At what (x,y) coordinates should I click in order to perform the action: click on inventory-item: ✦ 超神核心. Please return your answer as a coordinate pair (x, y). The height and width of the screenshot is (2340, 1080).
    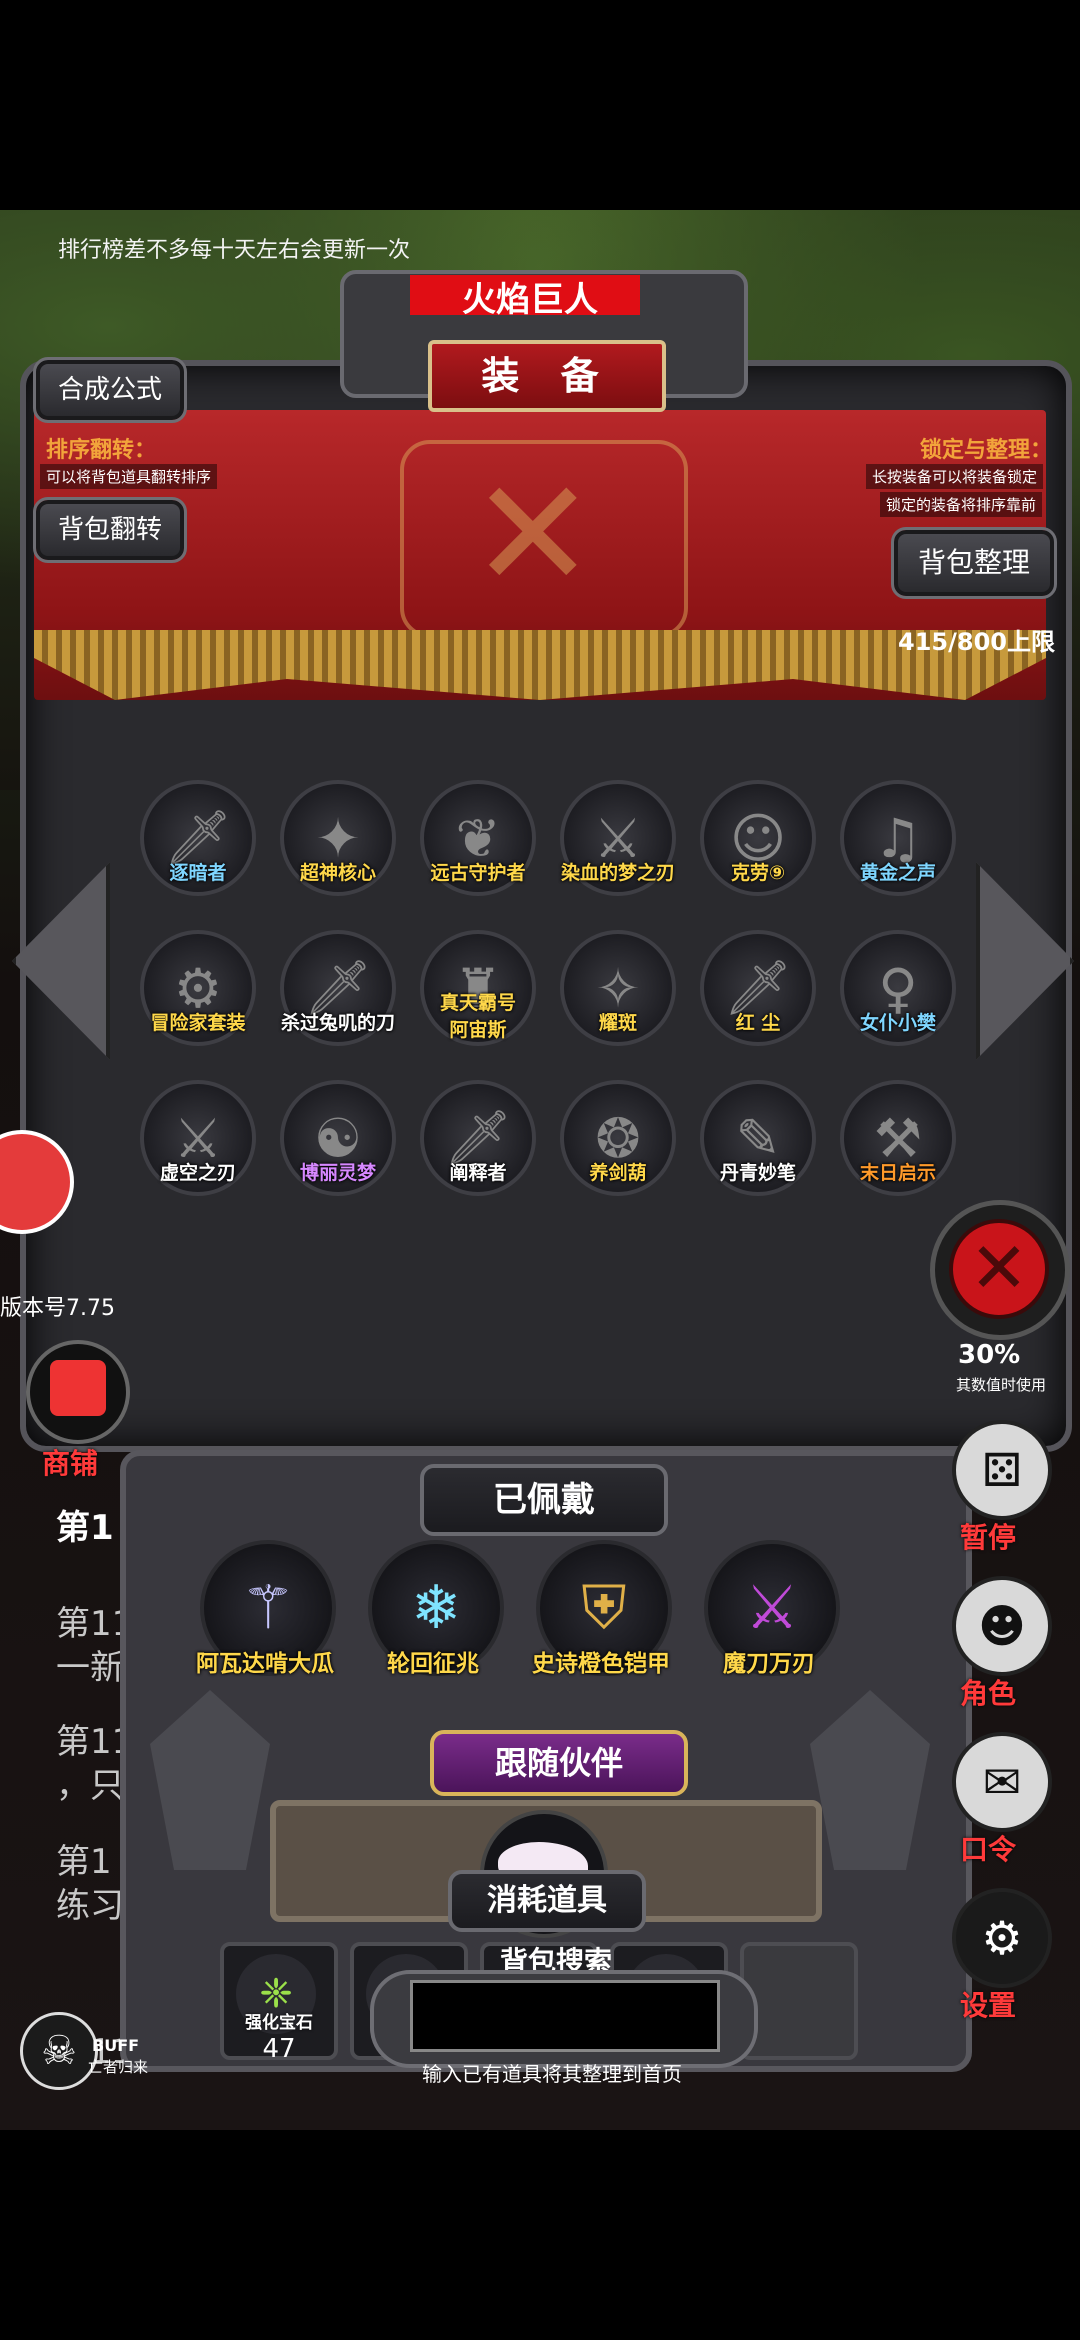
    Looking at the image, I should click on (338, 838).